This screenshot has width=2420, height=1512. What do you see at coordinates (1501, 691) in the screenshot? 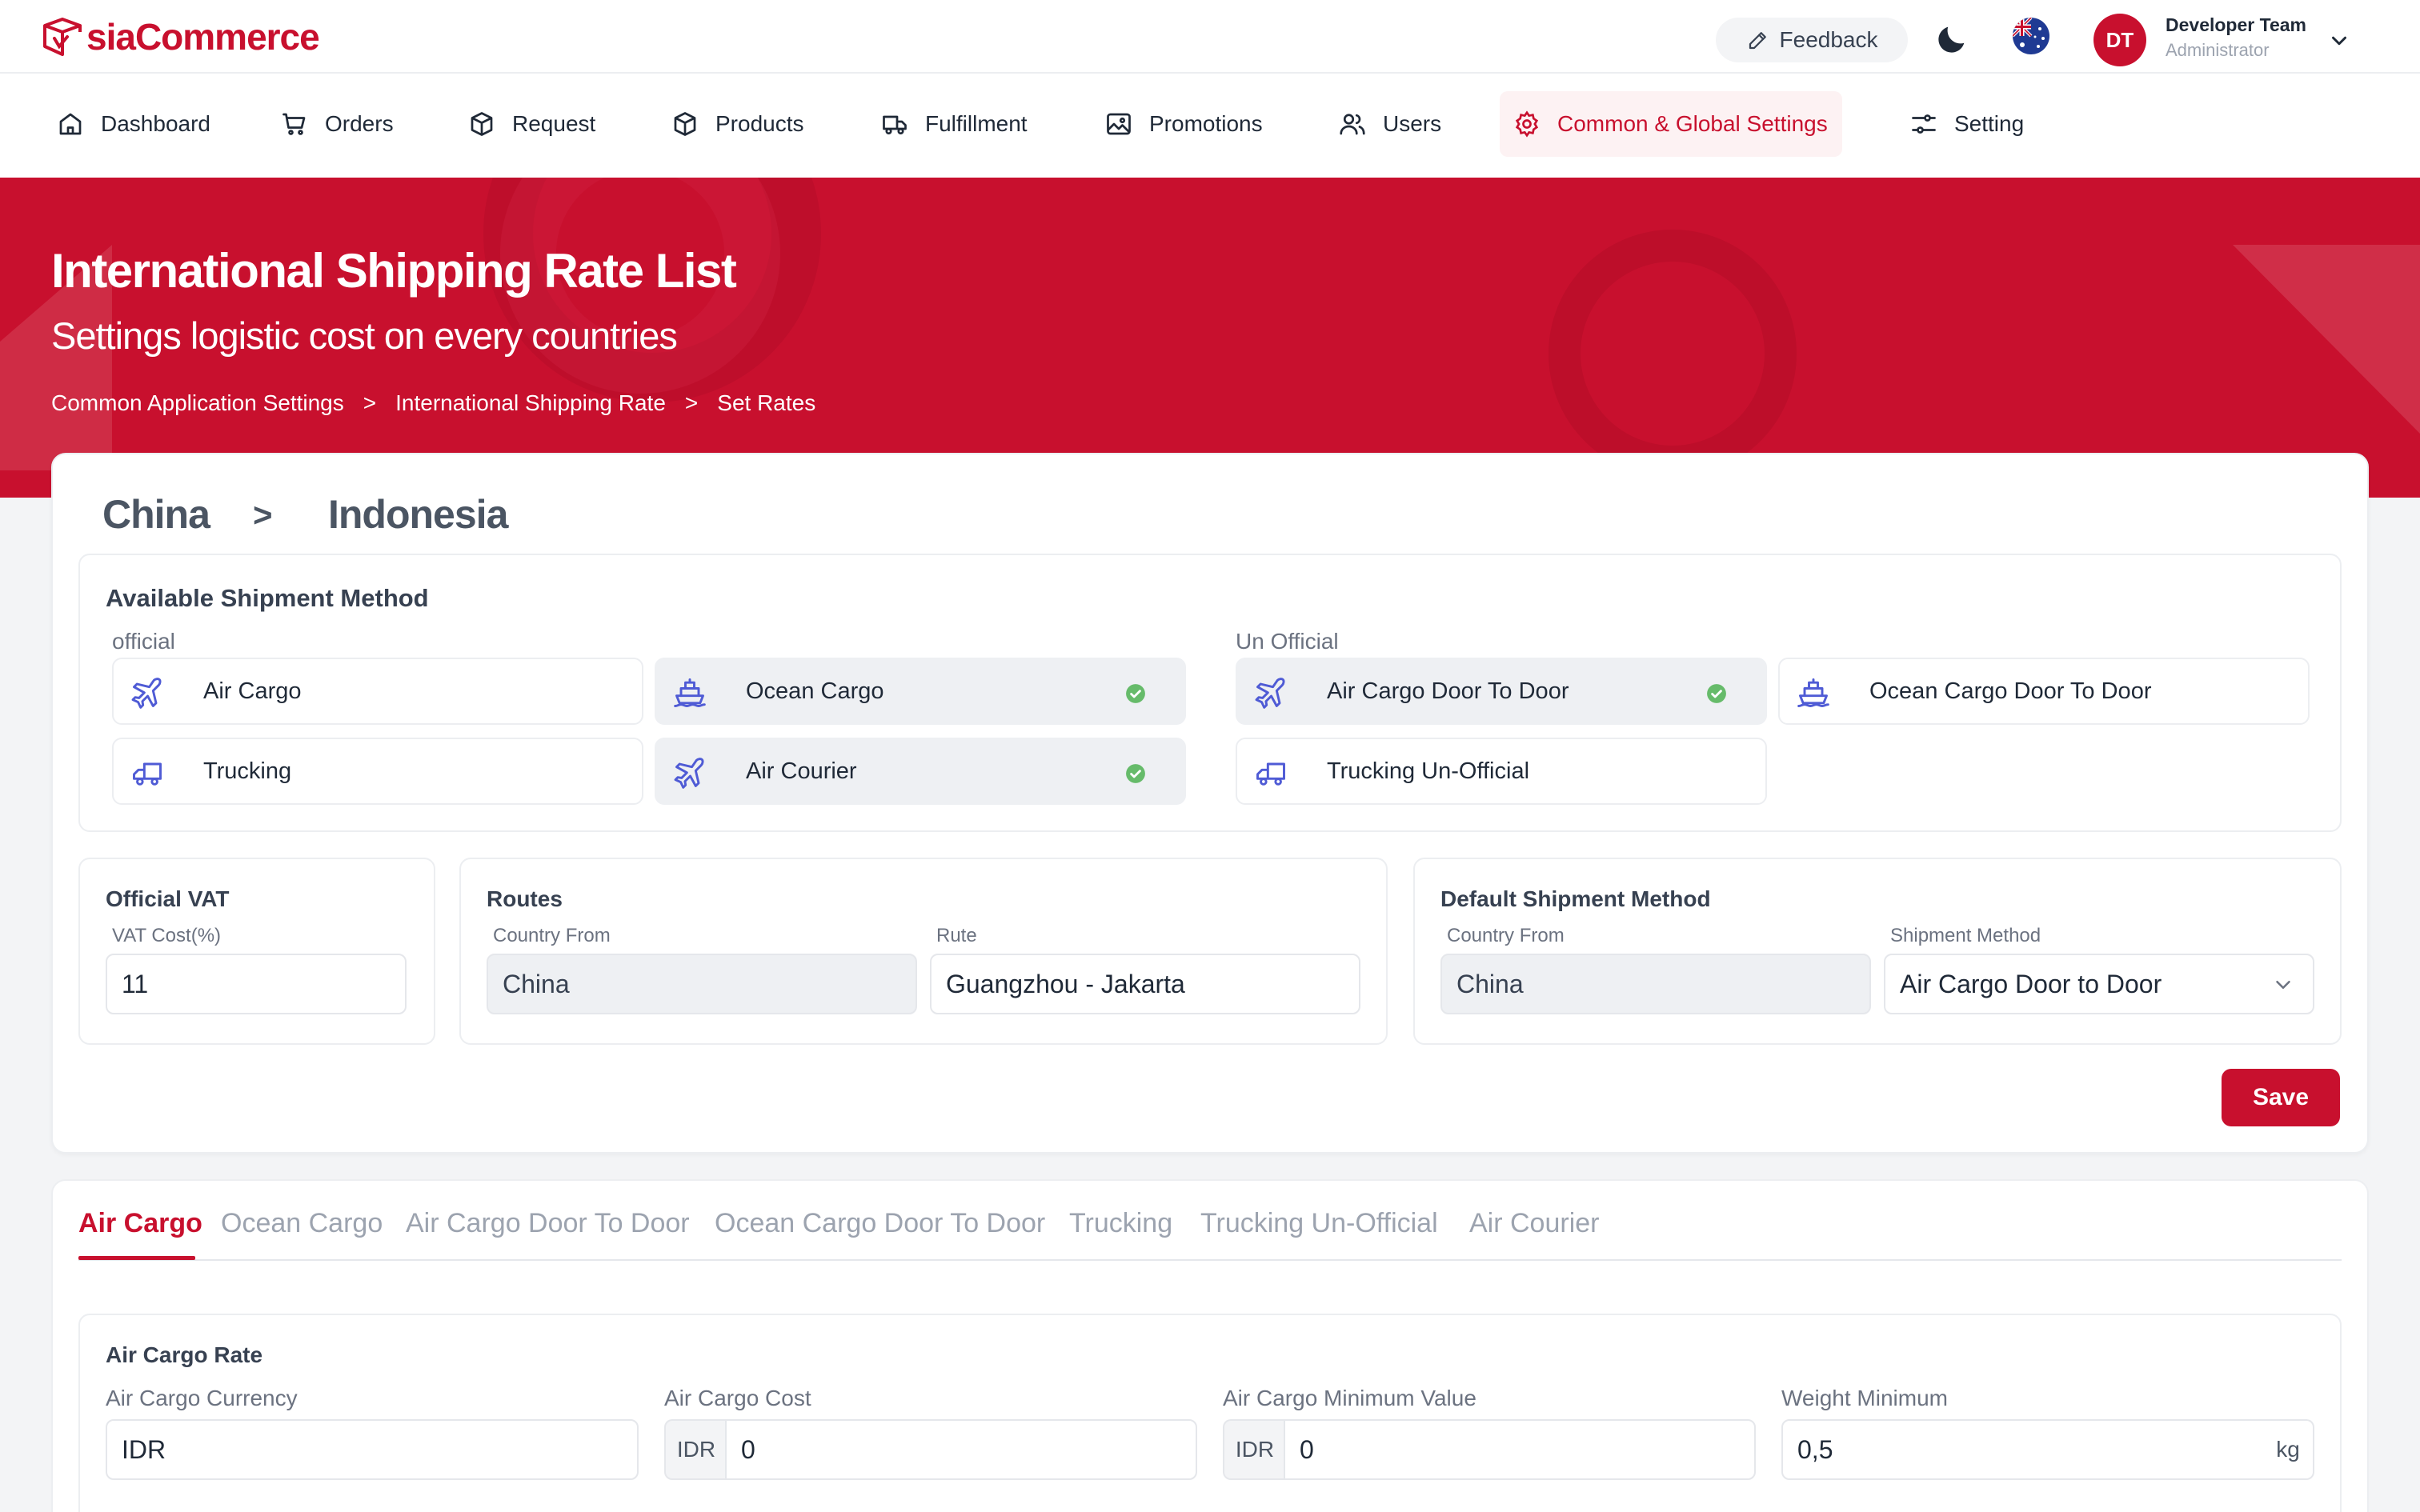
I see `method-air-cargo-door-to-door: Air Cargo Door To Door` at bounding box center [1501, 691].